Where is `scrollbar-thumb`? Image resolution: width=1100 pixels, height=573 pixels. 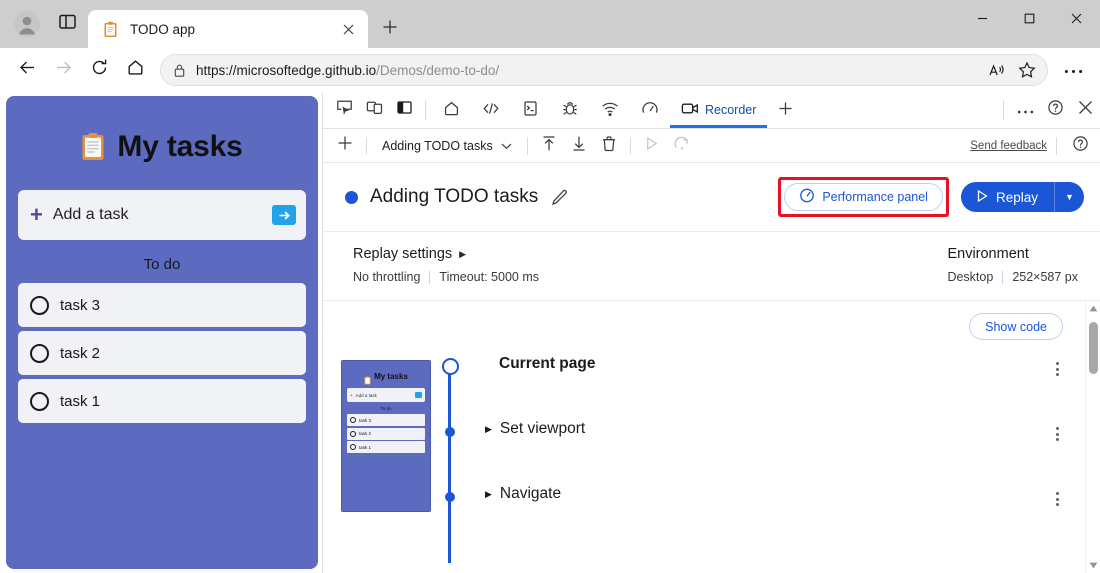 scrollbar-thumb is located at coordinates (1093, 348).